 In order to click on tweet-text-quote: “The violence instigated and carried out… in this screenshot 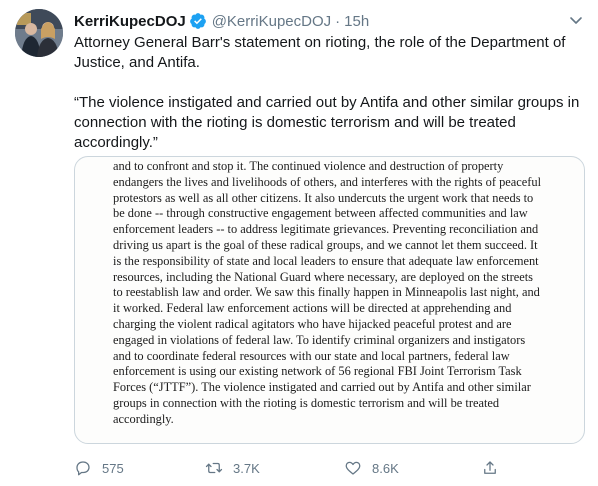, I will do `click(327, 122)`.